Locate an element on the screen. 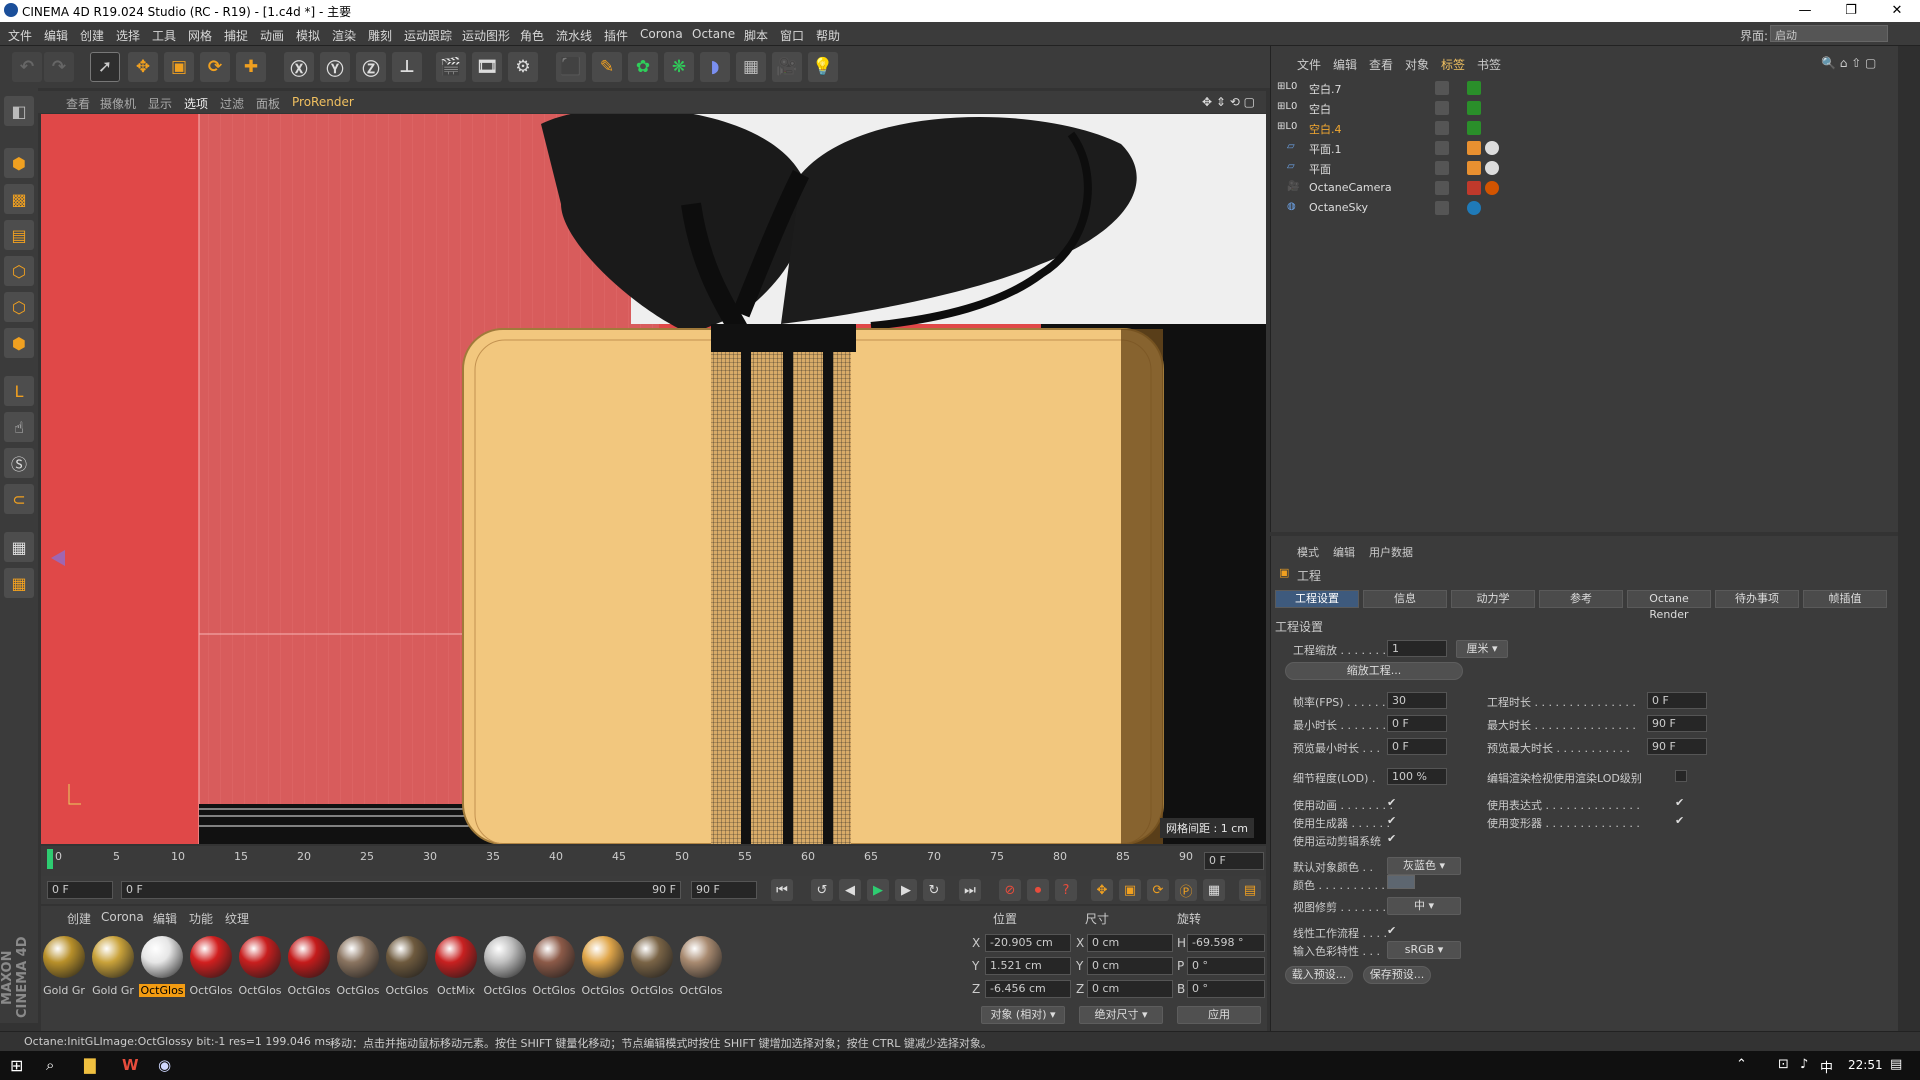  volume-icon: ♪ is located at coordinates (1804, 1064).